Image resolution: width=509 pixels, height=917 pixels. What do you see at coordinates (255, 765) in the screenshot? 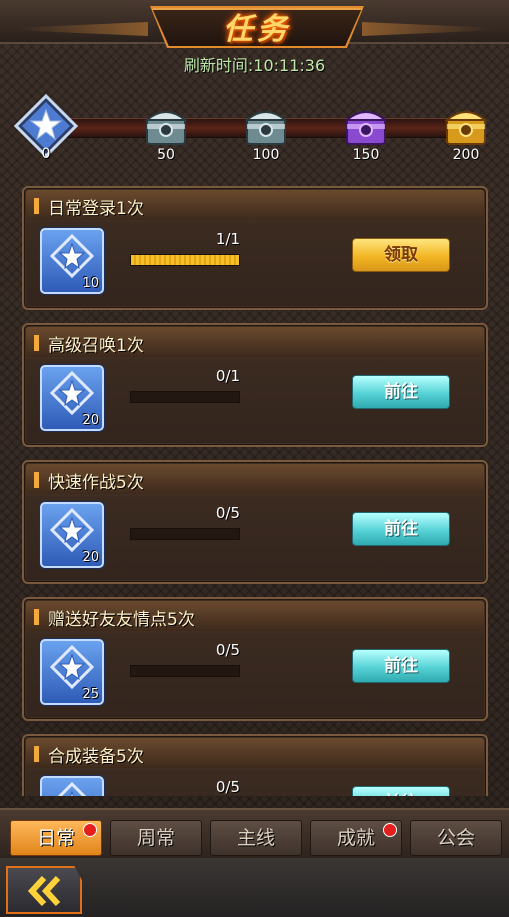
I see `task-card: 合成装备5次 0/5 前往` at bounding box center [255, 765].